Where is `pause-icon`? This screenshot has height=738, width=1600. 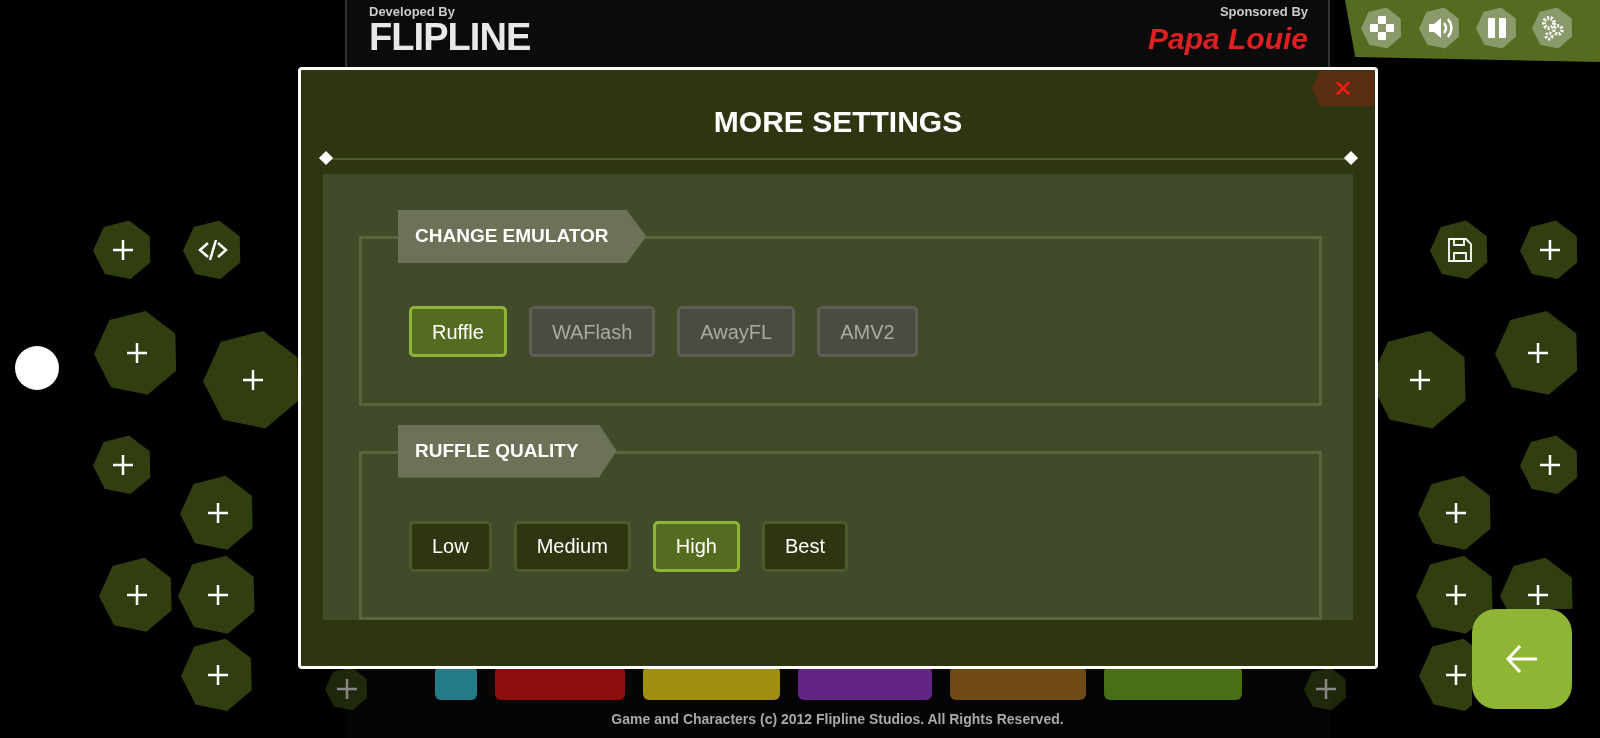
pause-icon is located at coordinates (1497, 28).